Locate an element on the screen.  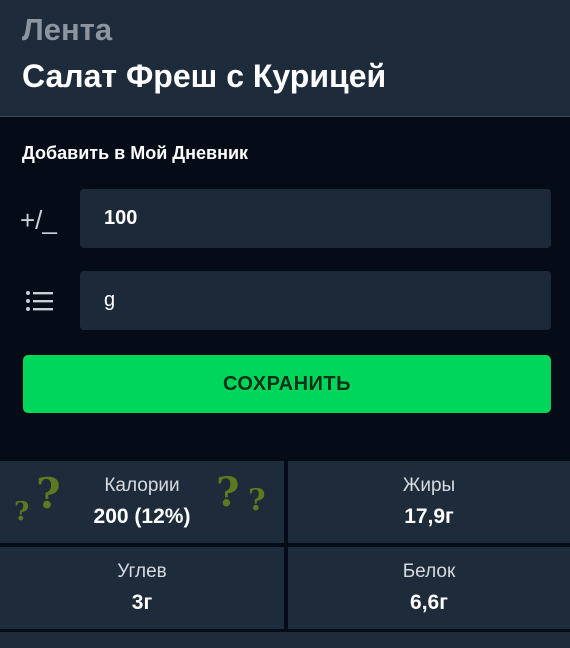
bottom-strip is located at coordinates (285, 640).